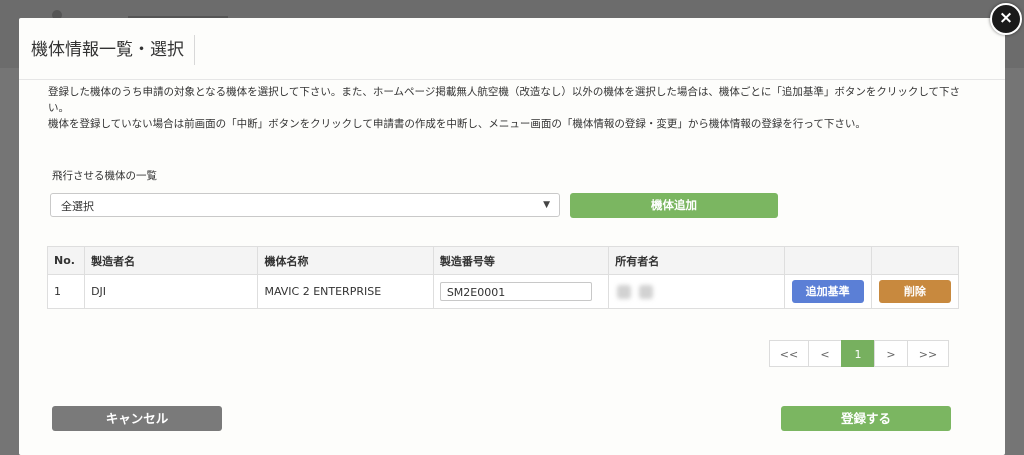 The height and width of the screenshot is (455, 1024). I want to click on cell-delete: 削除, so click(915, 291).